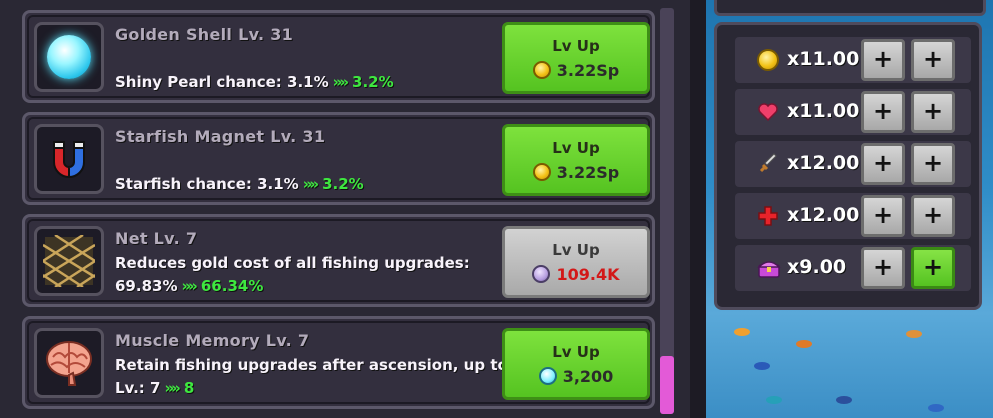 Image resolution: width=993 pixels, height=418 pixels. Describe the element at coordinates (768, 164) in the screenshot. I see `sword-icon` at that location.